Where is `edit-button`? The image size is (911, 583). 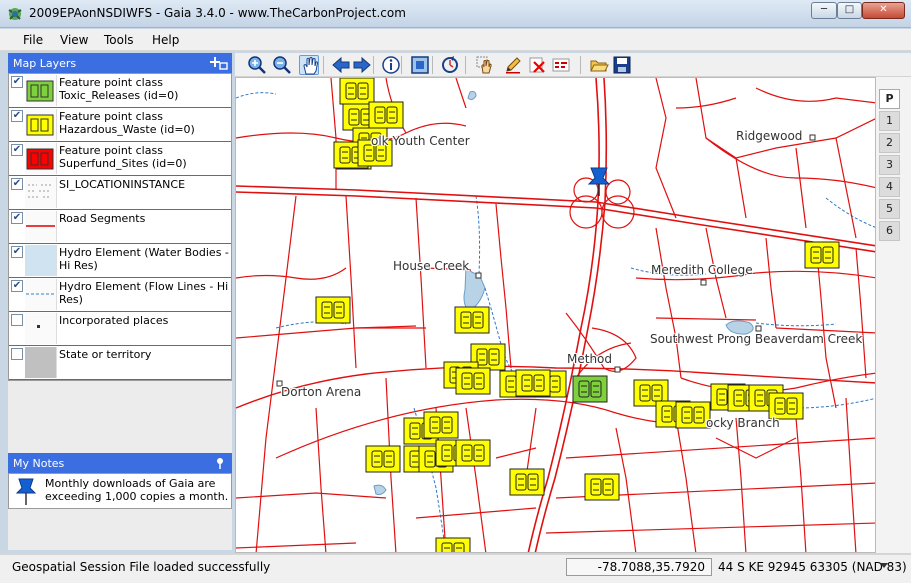
edit-button is located at coordinates (513, 65).